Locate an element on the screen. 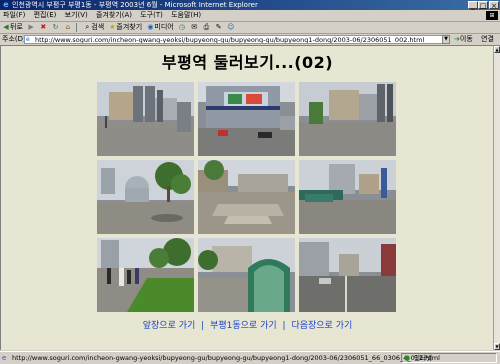  edit-button: ✎ is located at coordinates (219, 27).